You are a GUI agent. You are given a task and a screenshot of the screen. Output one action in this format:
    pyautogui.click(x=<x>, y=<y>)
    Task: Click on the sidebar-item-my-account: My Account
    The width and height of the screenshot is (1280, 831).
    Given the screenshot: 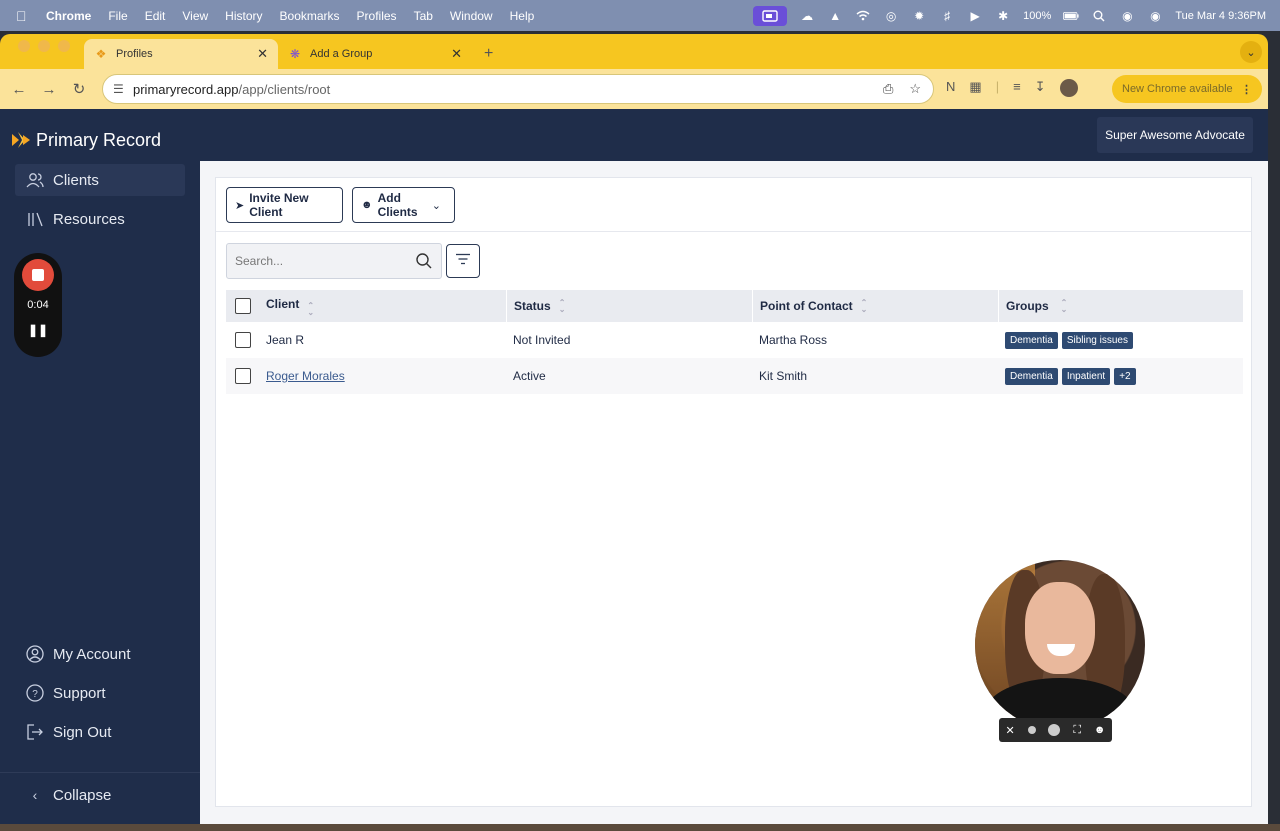 What is the action you would take?
    pyautogui.click(x=100, y=654)
    